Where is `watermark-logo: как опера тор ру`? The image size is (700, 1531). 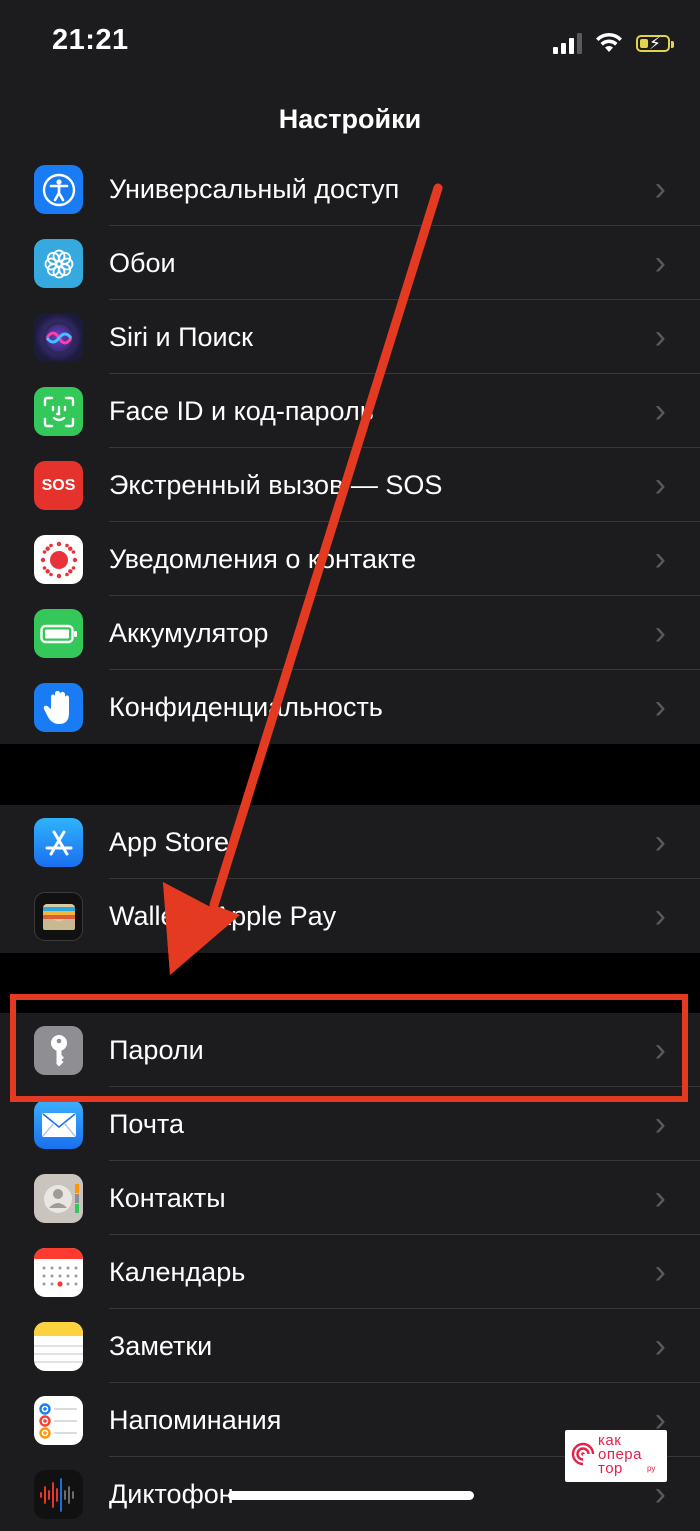 watermark-logo: как опера тор ру is located at coordinates (616, 1456).